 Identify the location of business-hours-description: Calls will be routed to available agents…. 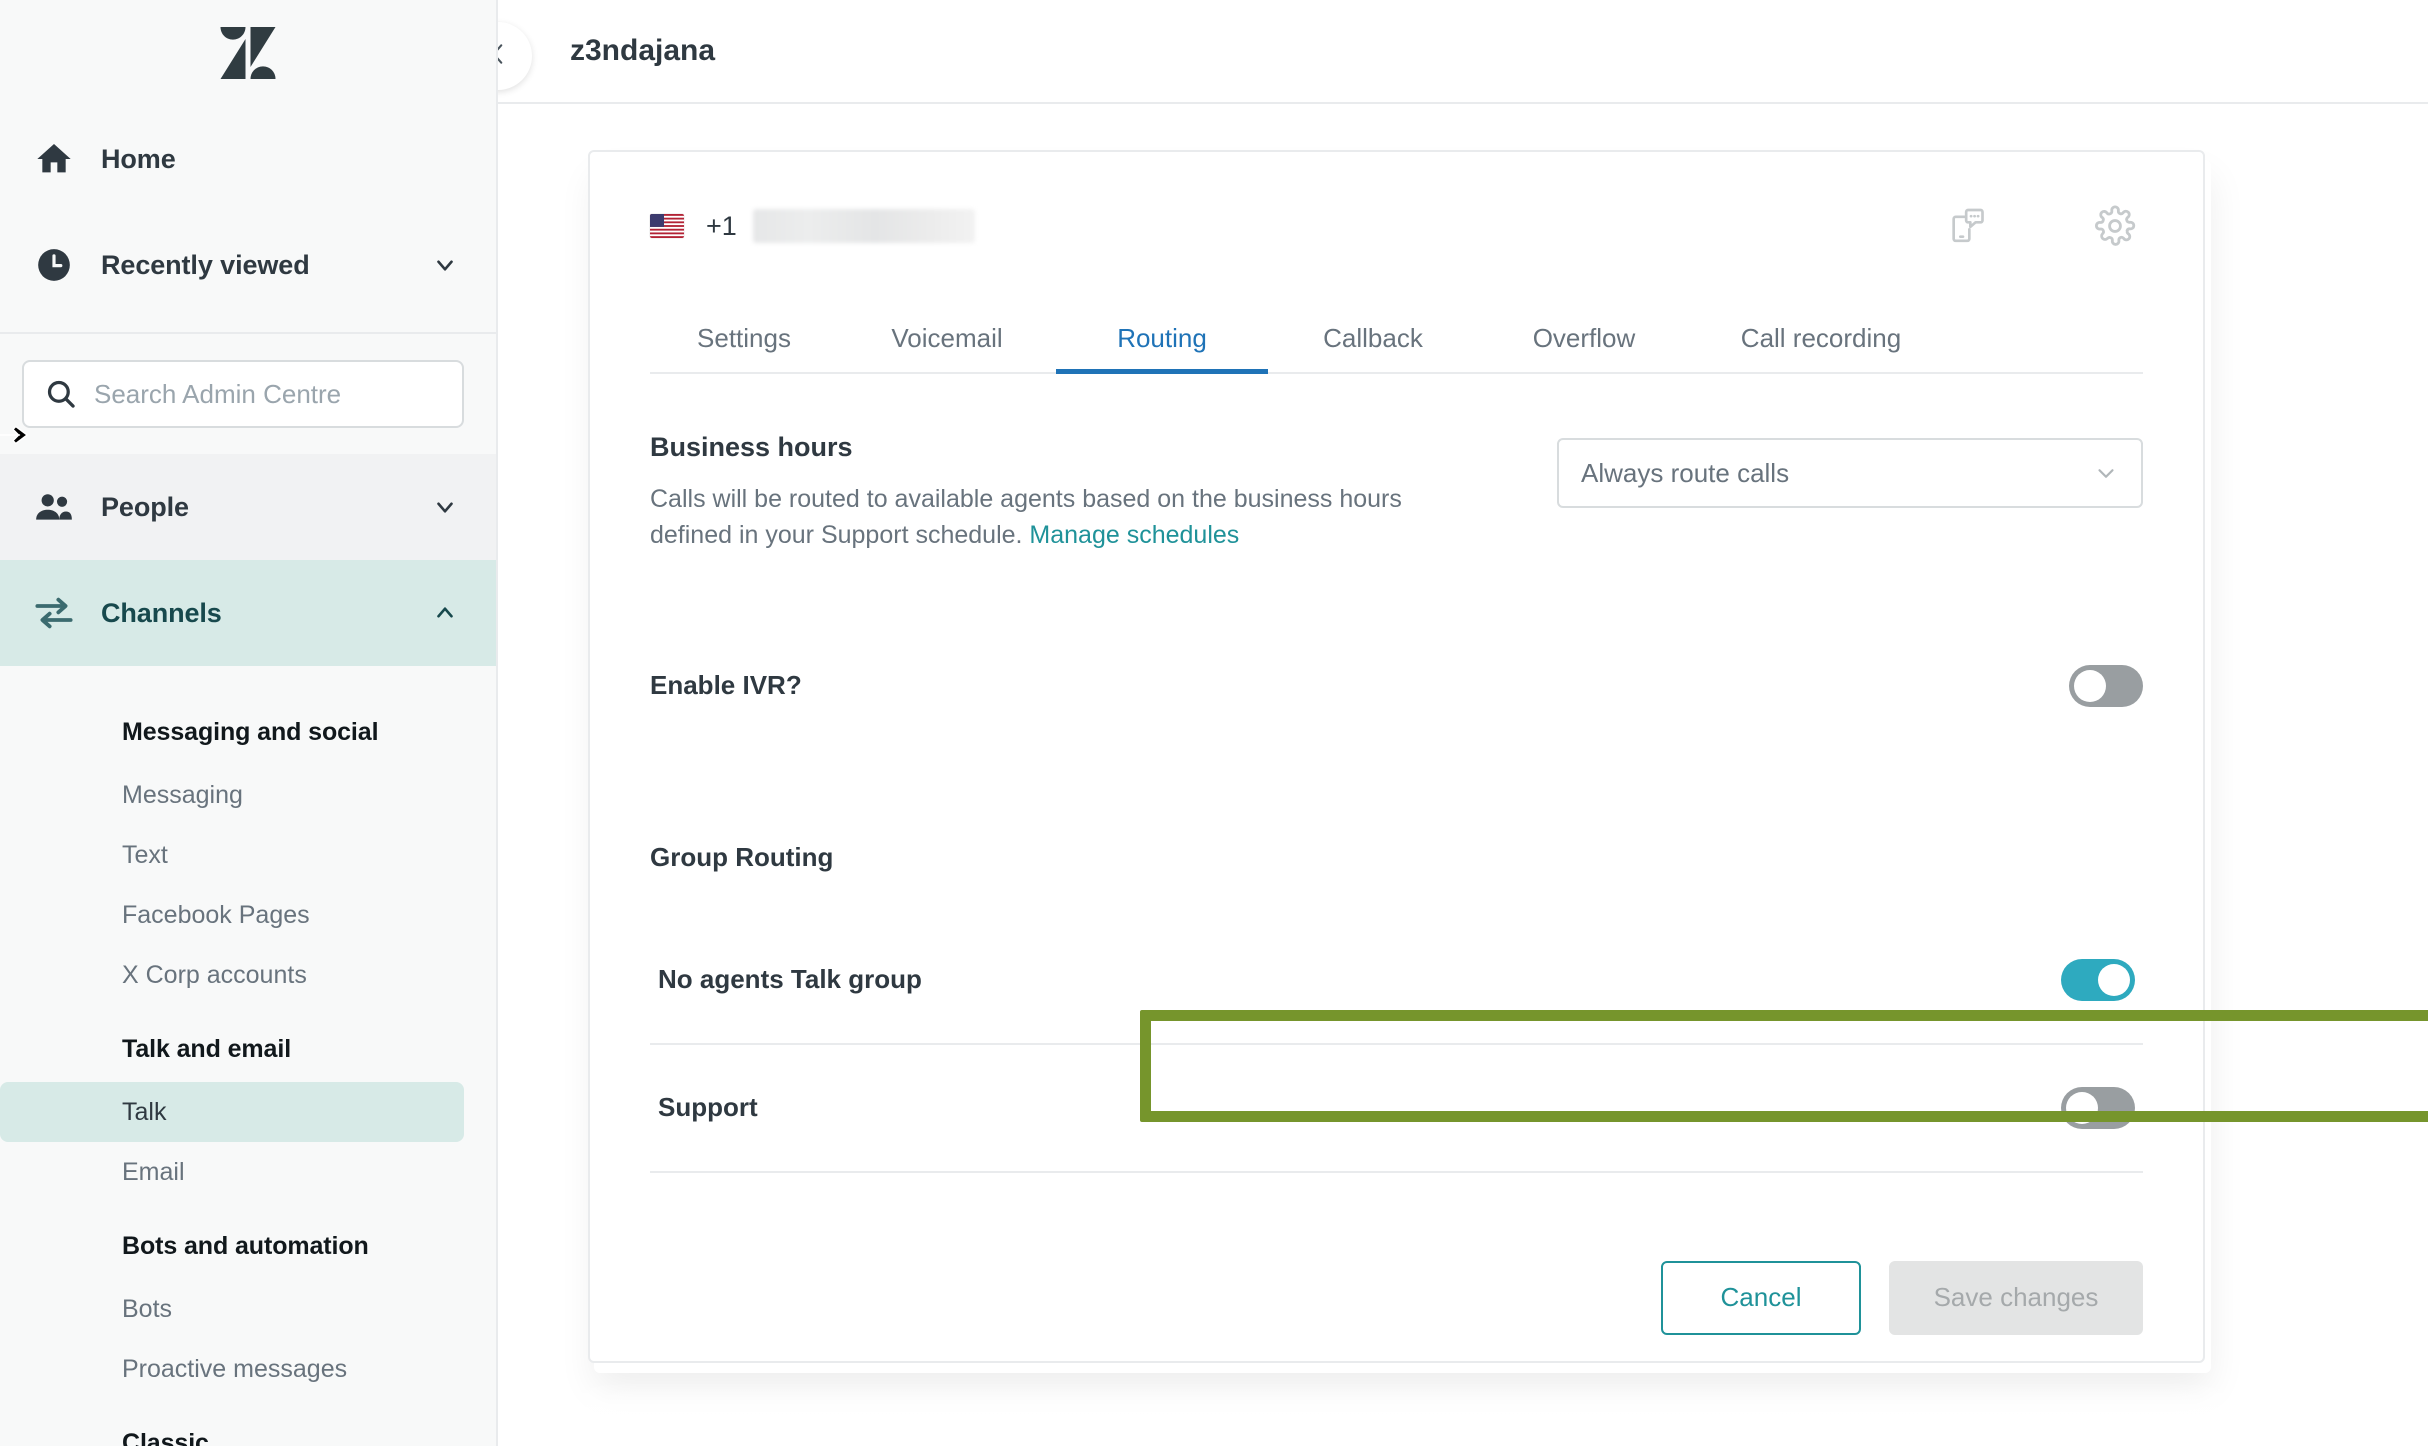
(1030, 517).